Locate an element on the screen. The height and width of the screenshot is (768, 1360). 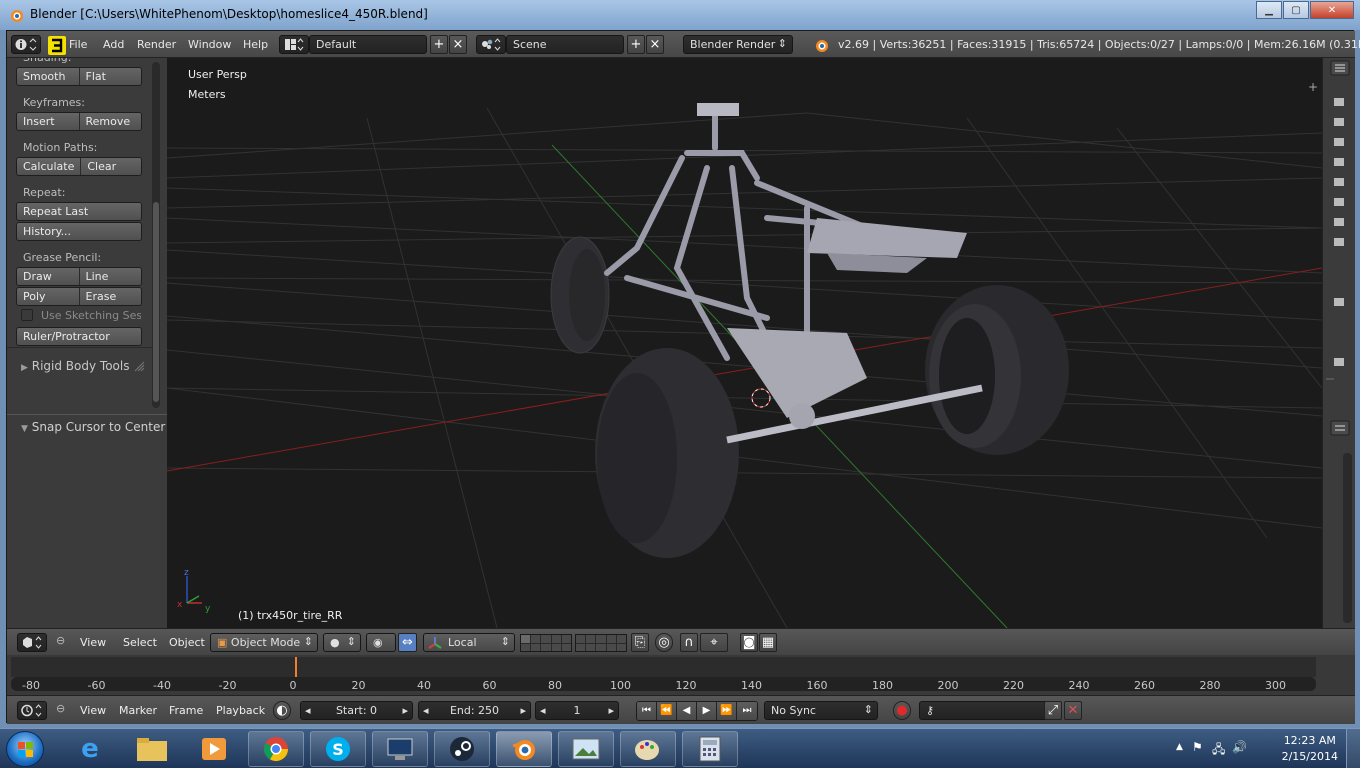
action-center-flag-icon: ⚑ is located at coordinates (1197, 747).